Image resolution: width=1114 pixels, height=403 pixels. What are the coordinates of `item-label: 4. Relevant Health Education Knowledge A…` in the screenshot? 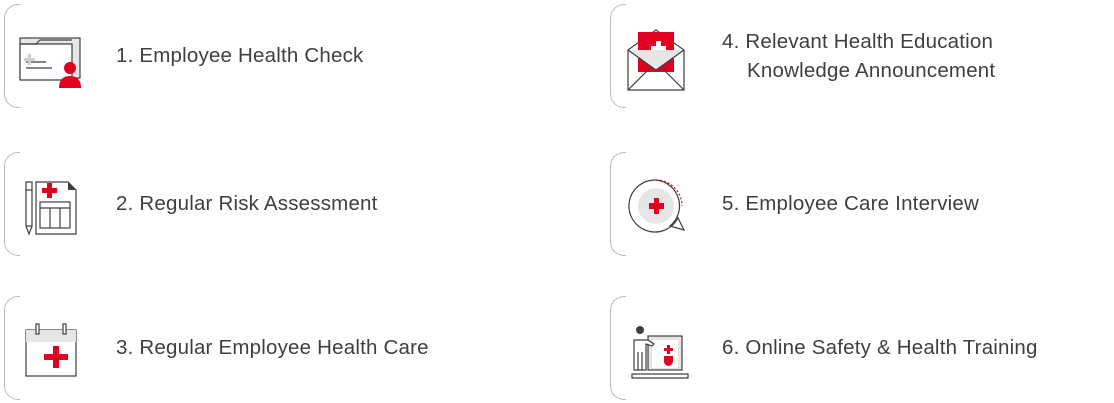 It's located at (858, 56).